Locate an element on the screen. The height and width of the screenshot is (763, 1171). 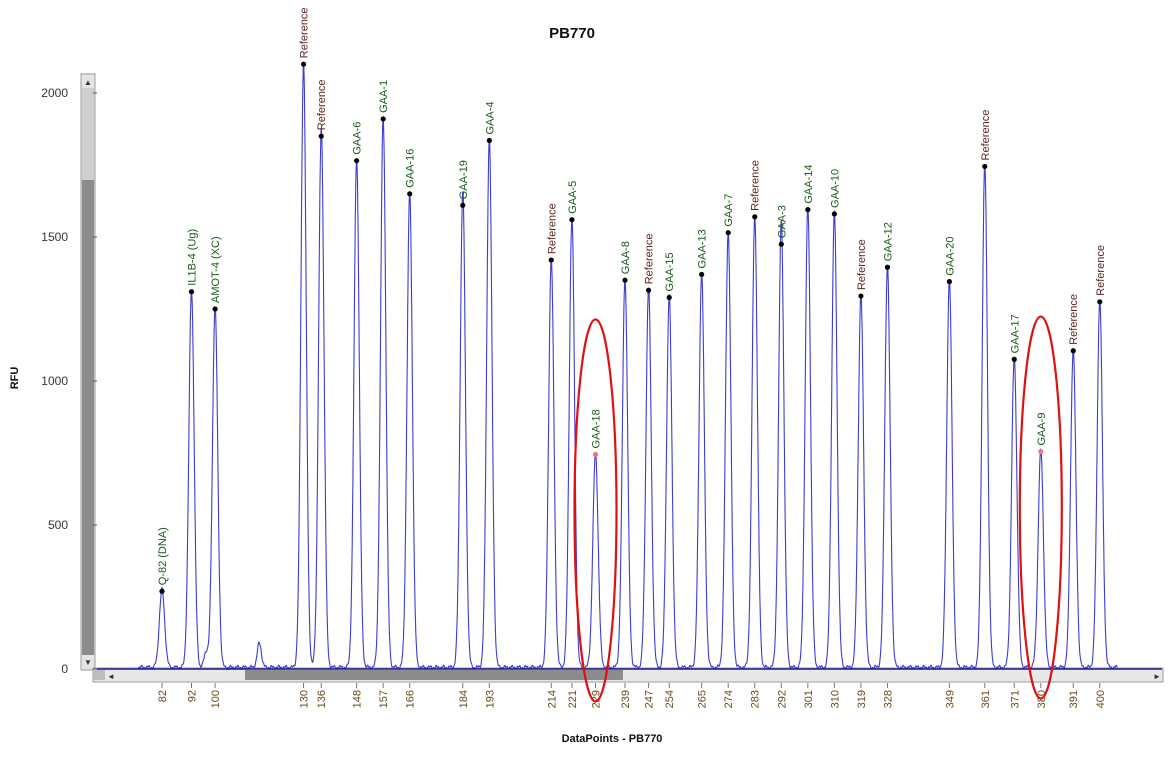
x-tick-label: 82 is located at coordinates (163, 696).